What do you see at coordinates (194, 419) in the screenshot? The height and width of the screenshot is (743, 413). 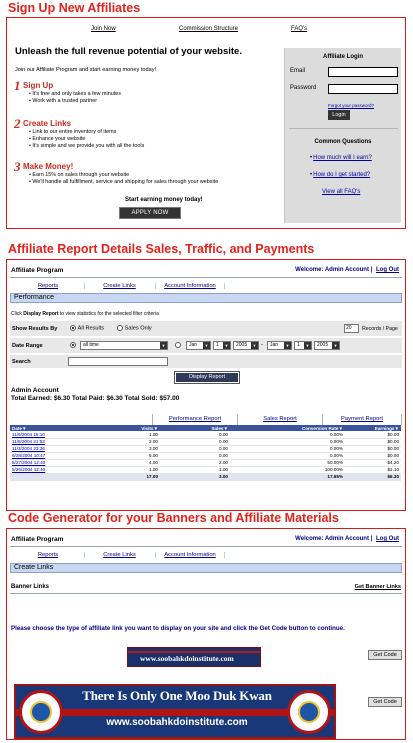 I see `tab-performance-report: Performance Report` at bounding box center [194, 419].